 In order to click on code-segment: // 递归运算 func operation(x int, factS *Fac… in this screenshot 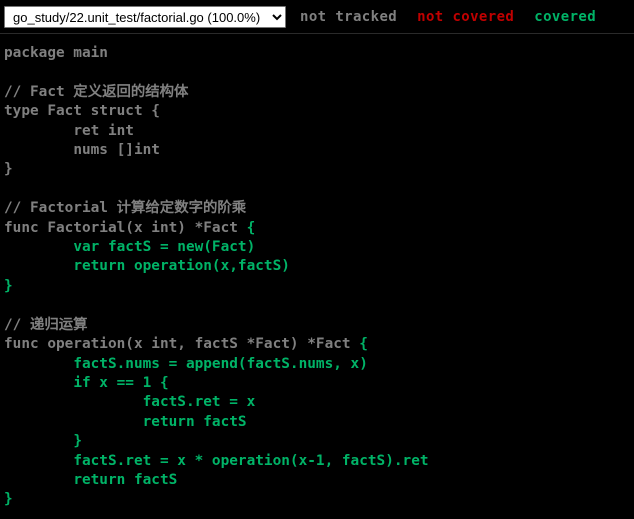, I will do `click(177, 334)`.